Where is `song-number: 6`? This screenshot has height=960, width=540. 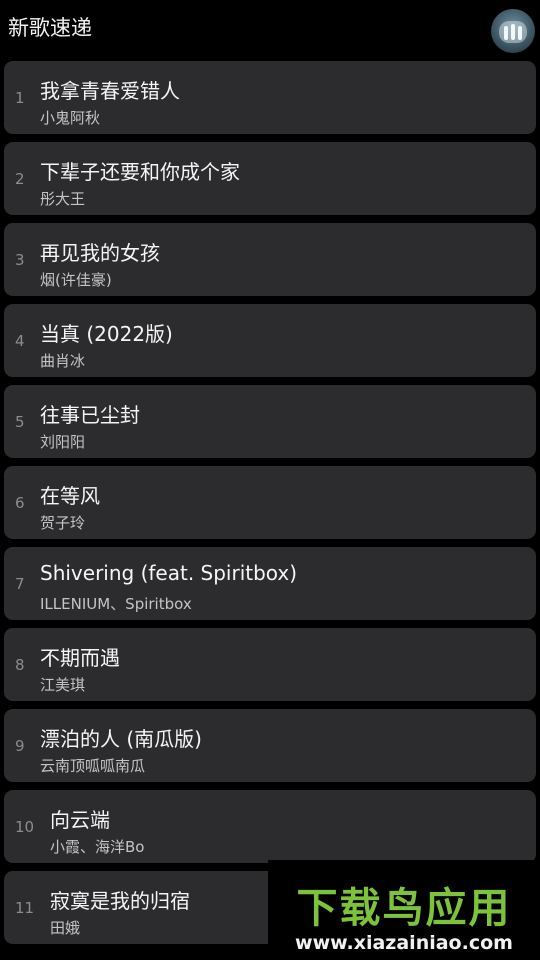
song-number: 6 is located at coordinates (20, 503).